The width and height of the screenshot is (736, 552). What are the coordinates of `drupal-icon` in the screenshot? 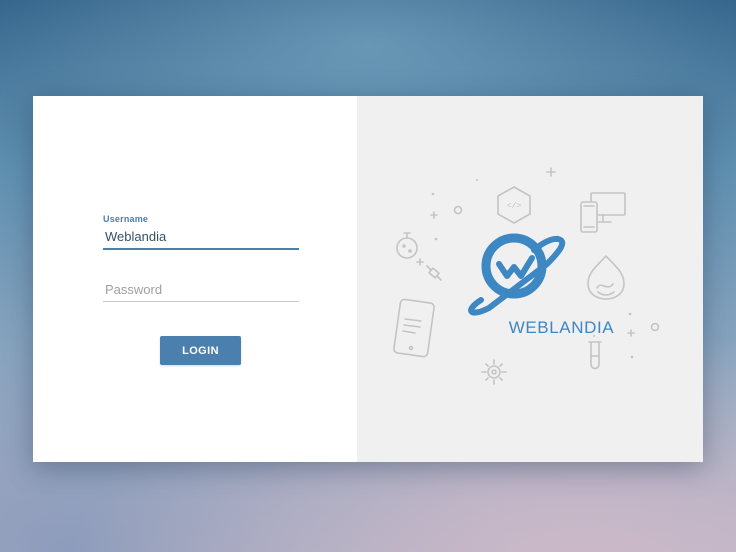 It's located at (606, 277).